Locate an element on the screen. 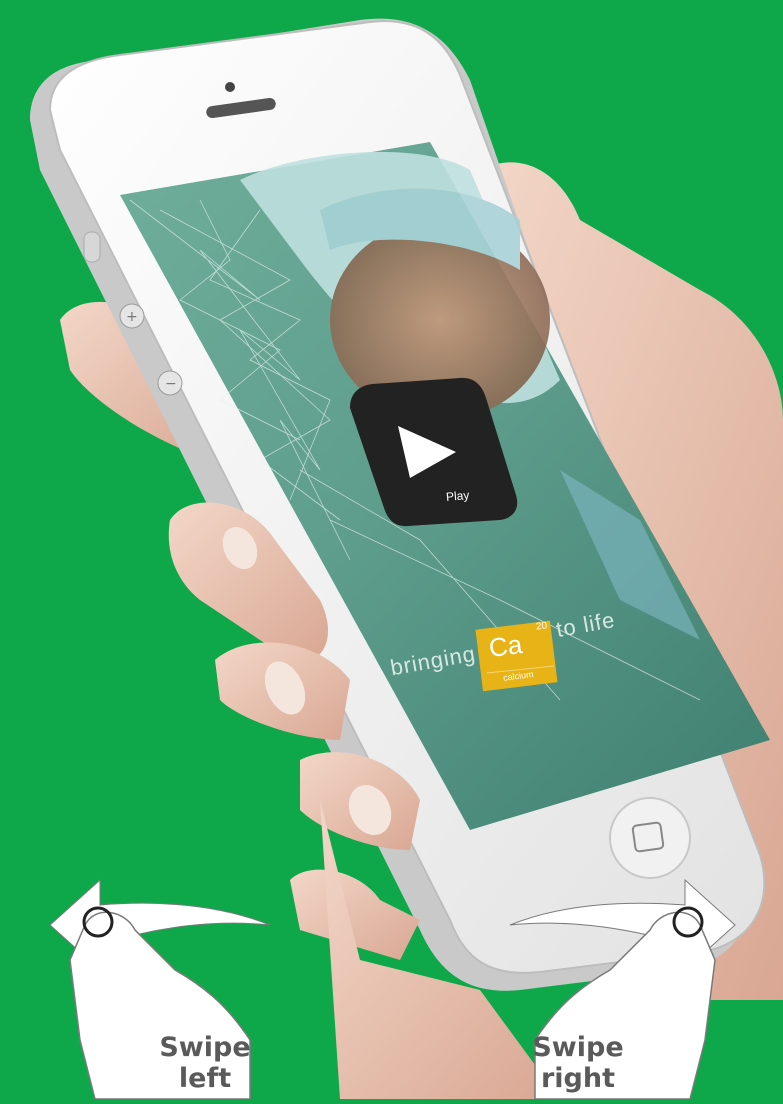  play-button-label: Play is located at coordinates (457, 496).